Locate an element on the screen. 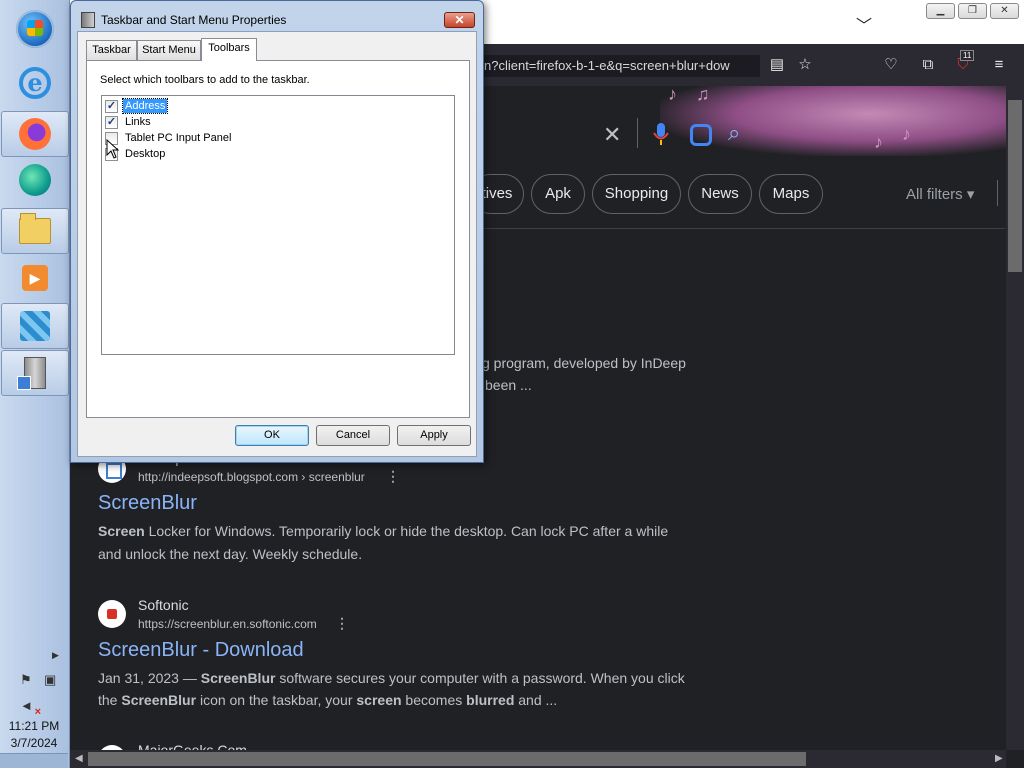 This screenshot has width=1024, height=768. taskbar-internet-explorer: e is located at coordinates (35, 83).